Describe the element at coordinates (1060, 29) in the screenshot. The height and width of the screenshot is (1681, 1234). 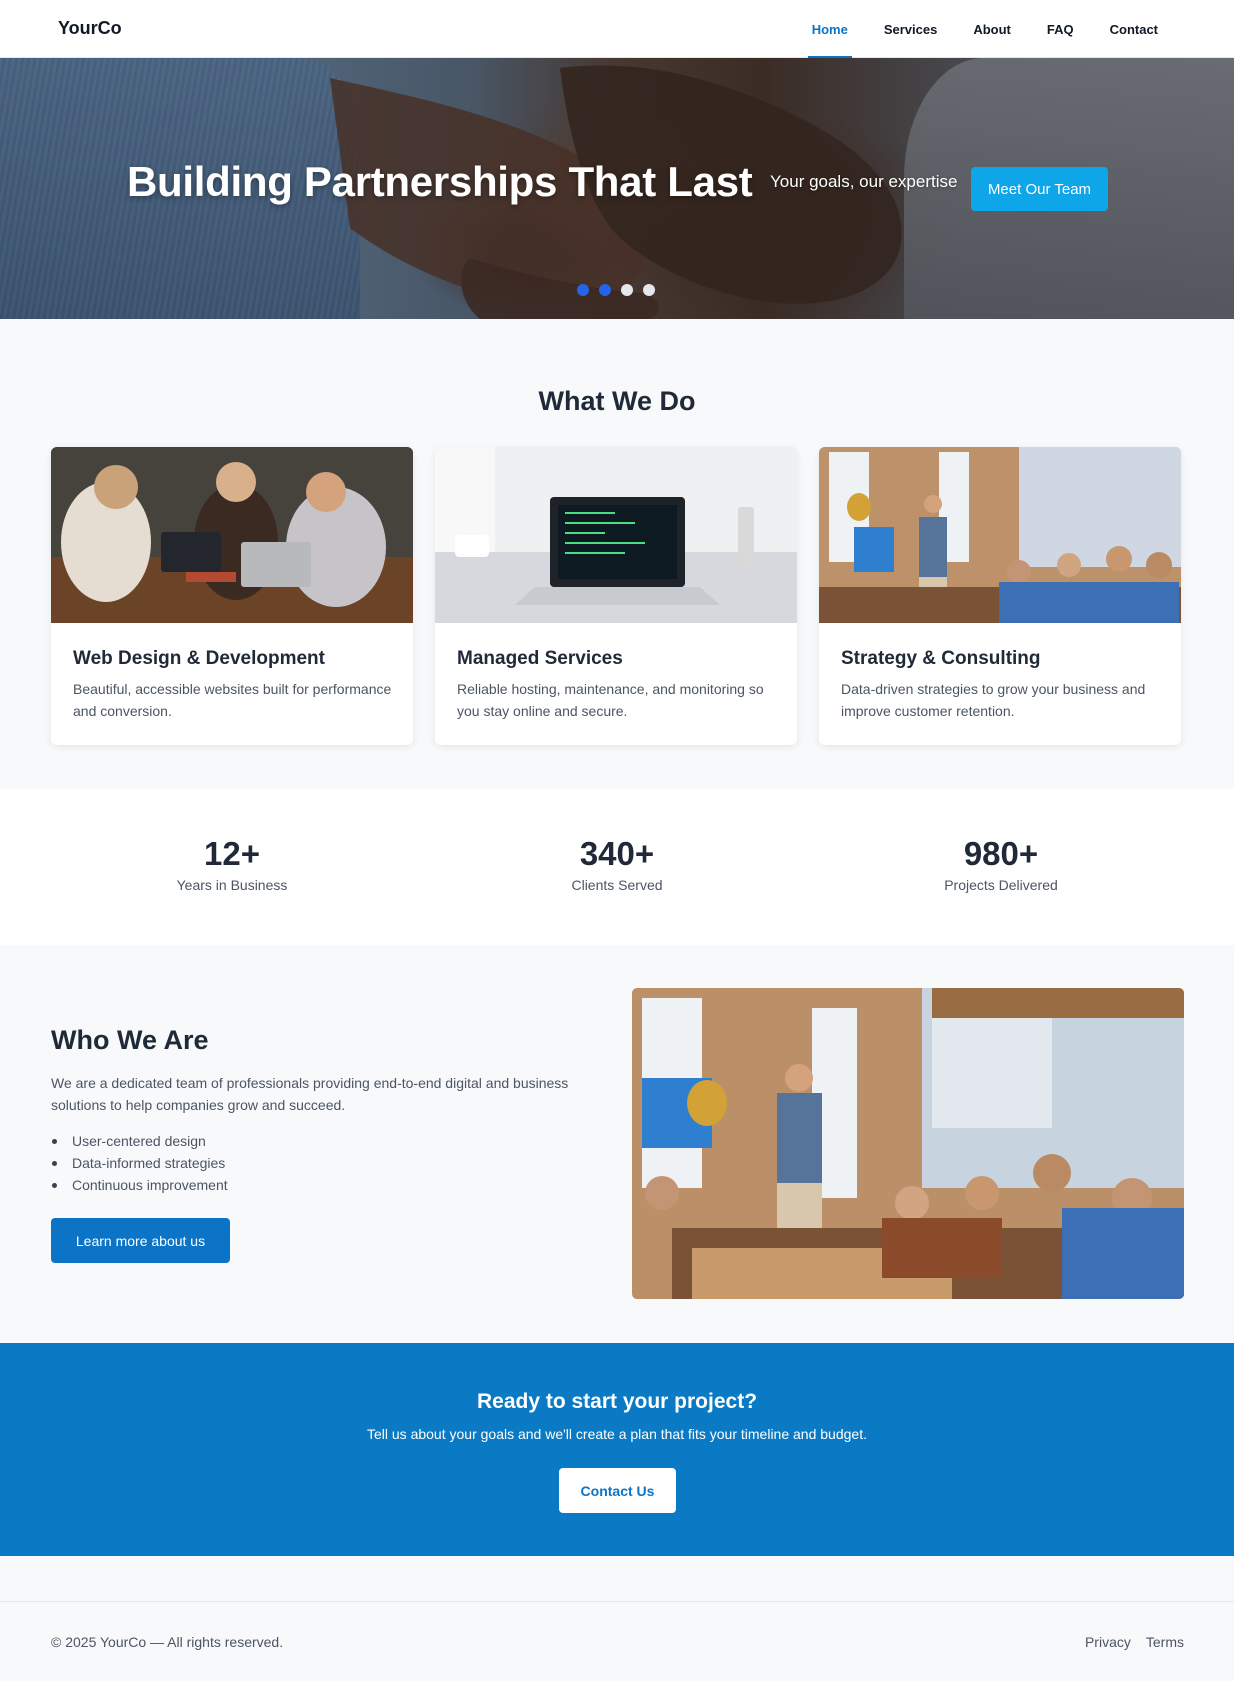
I see `nav-faq: FAQ` at that location.